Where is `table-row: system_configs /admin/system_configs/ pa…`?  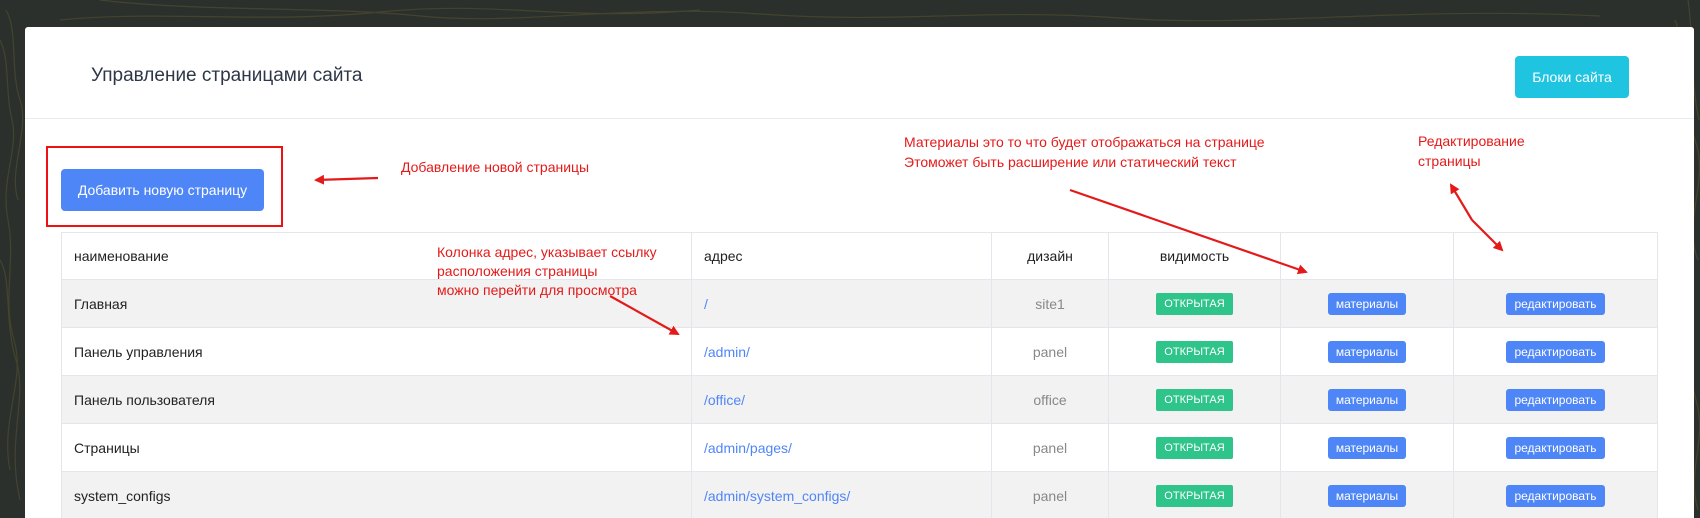
table-row: system_configs /admin/system_configs/ pa… is located at coordinates (859, 494).